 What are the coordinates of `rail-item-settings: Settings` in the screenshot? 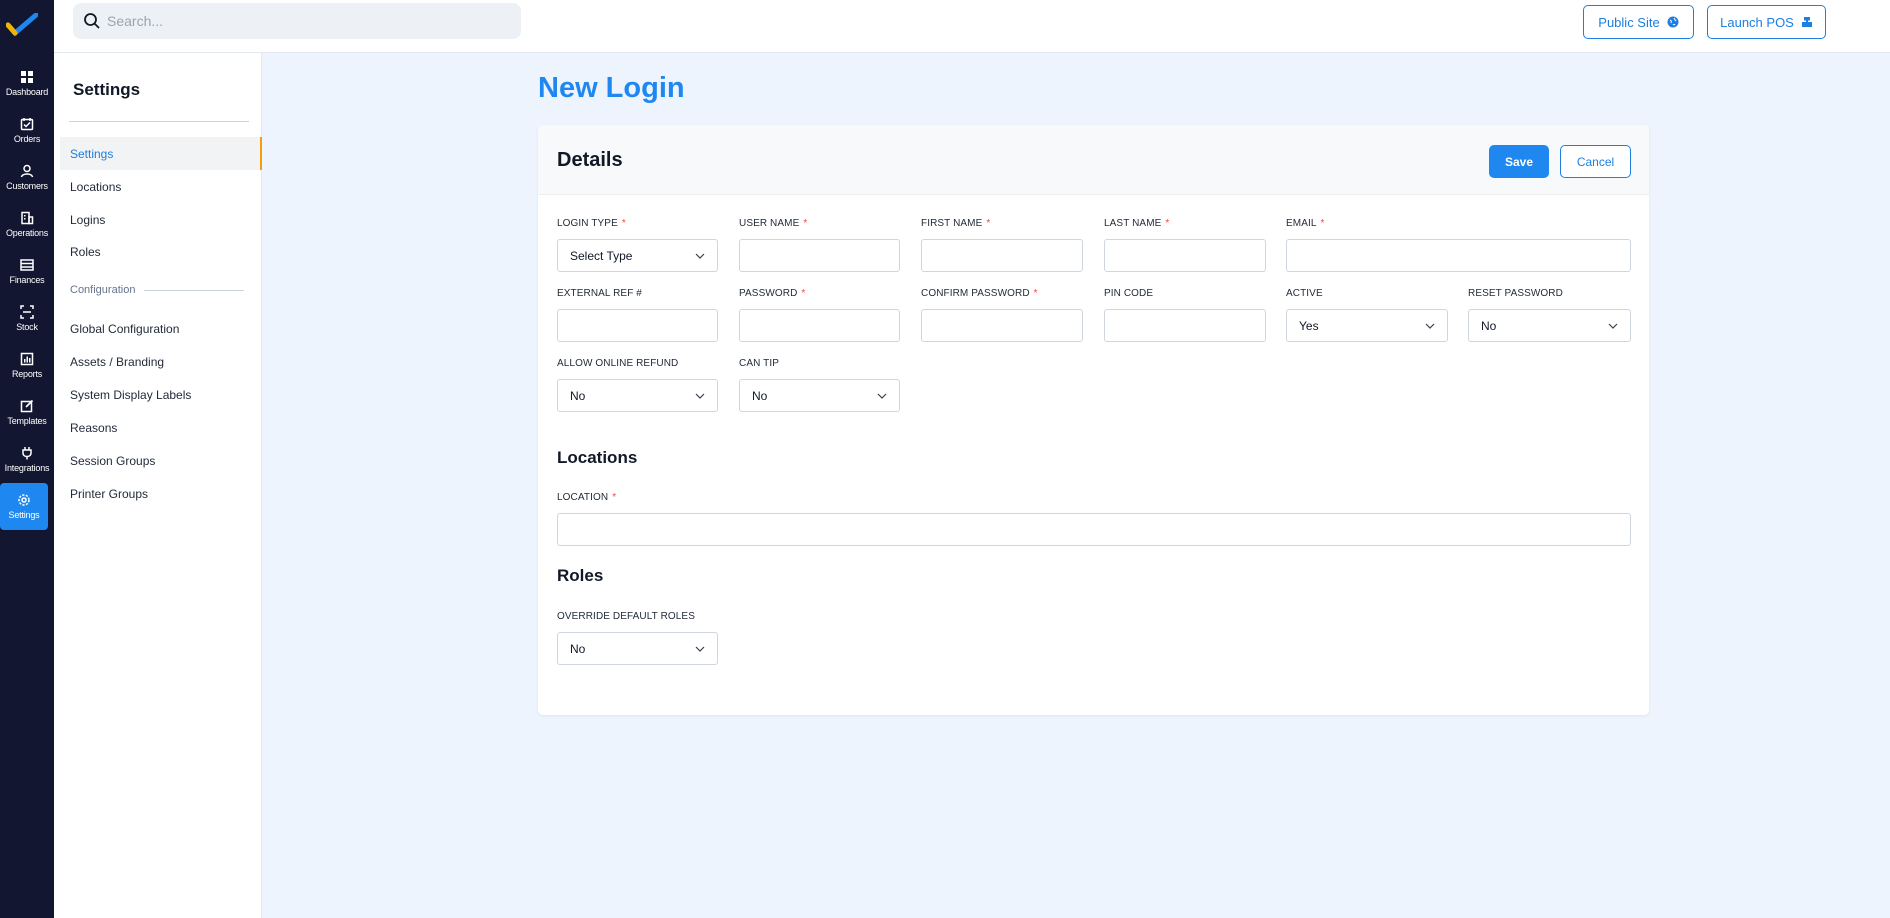 It's located at (24, 506).